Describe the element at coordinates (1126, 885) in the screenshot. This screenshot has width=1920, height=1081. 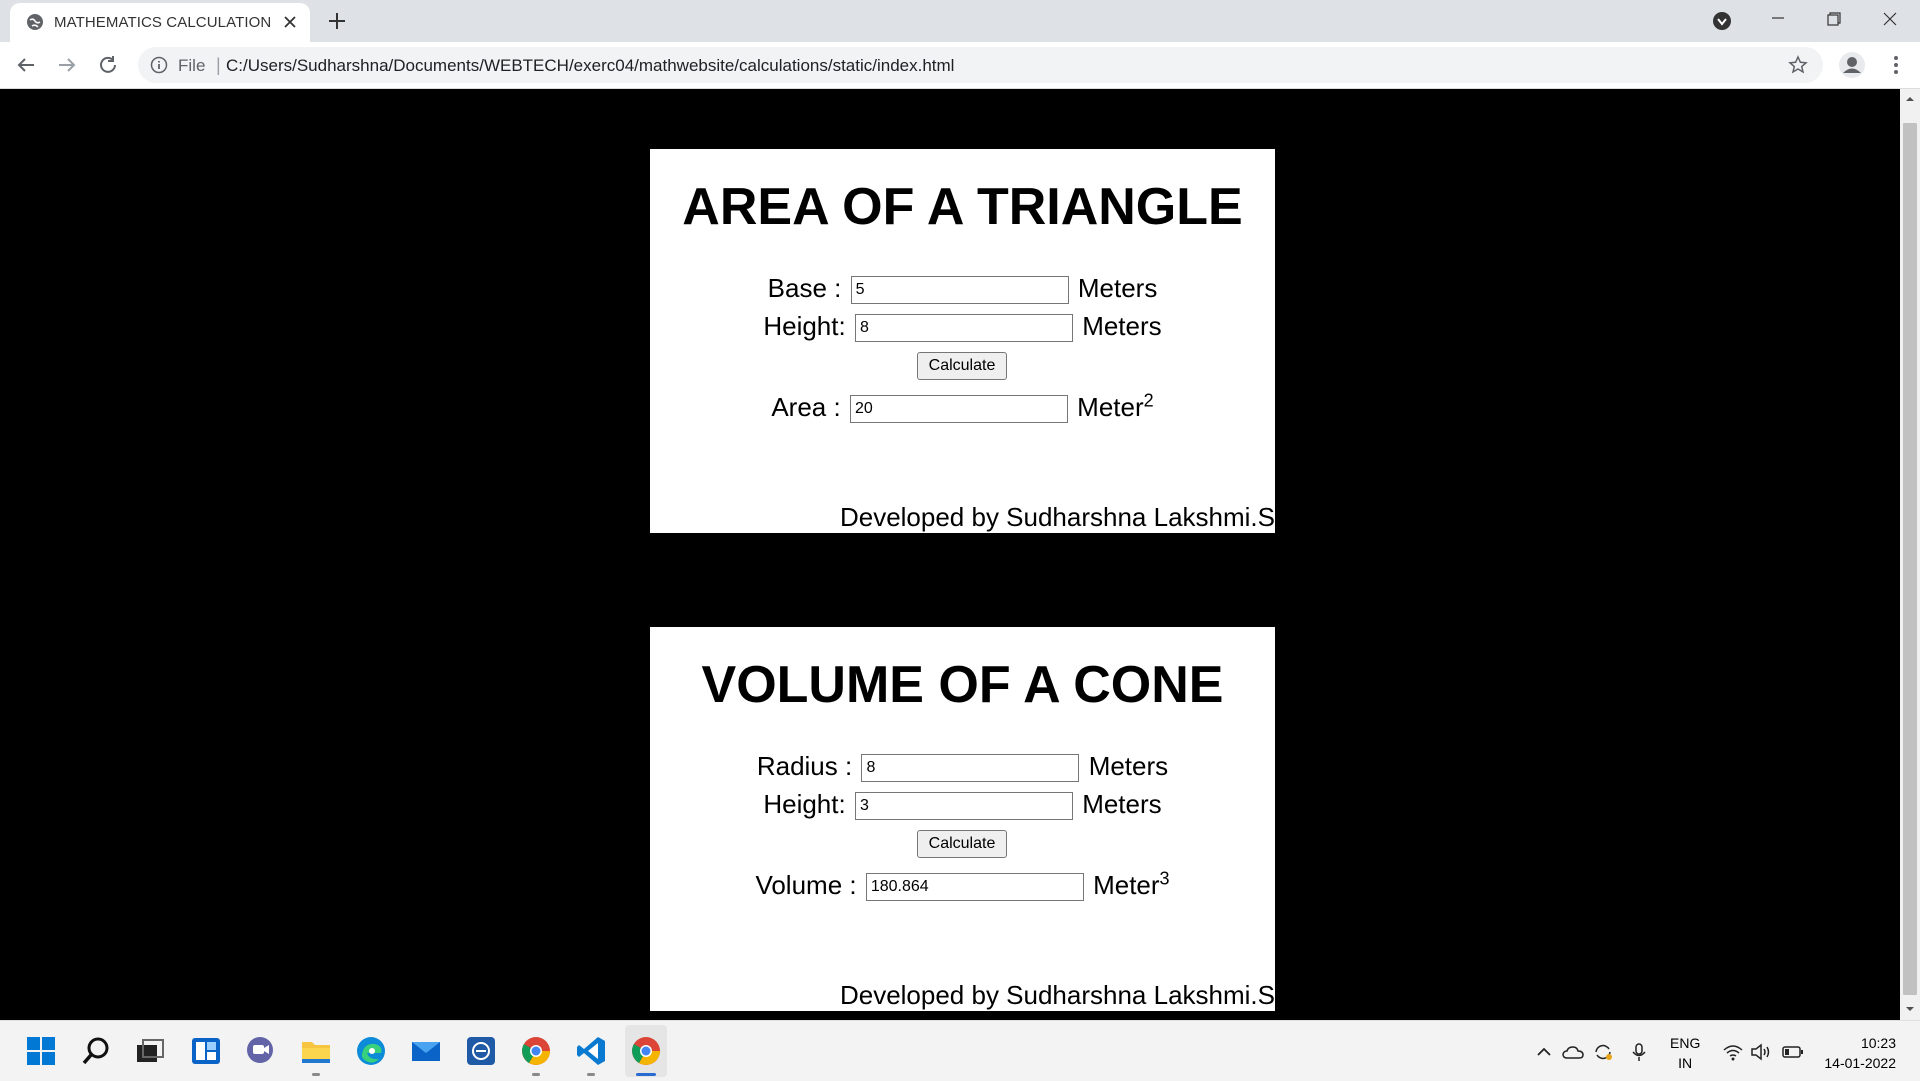
I see `volume-unit-text: Meter` at that location.